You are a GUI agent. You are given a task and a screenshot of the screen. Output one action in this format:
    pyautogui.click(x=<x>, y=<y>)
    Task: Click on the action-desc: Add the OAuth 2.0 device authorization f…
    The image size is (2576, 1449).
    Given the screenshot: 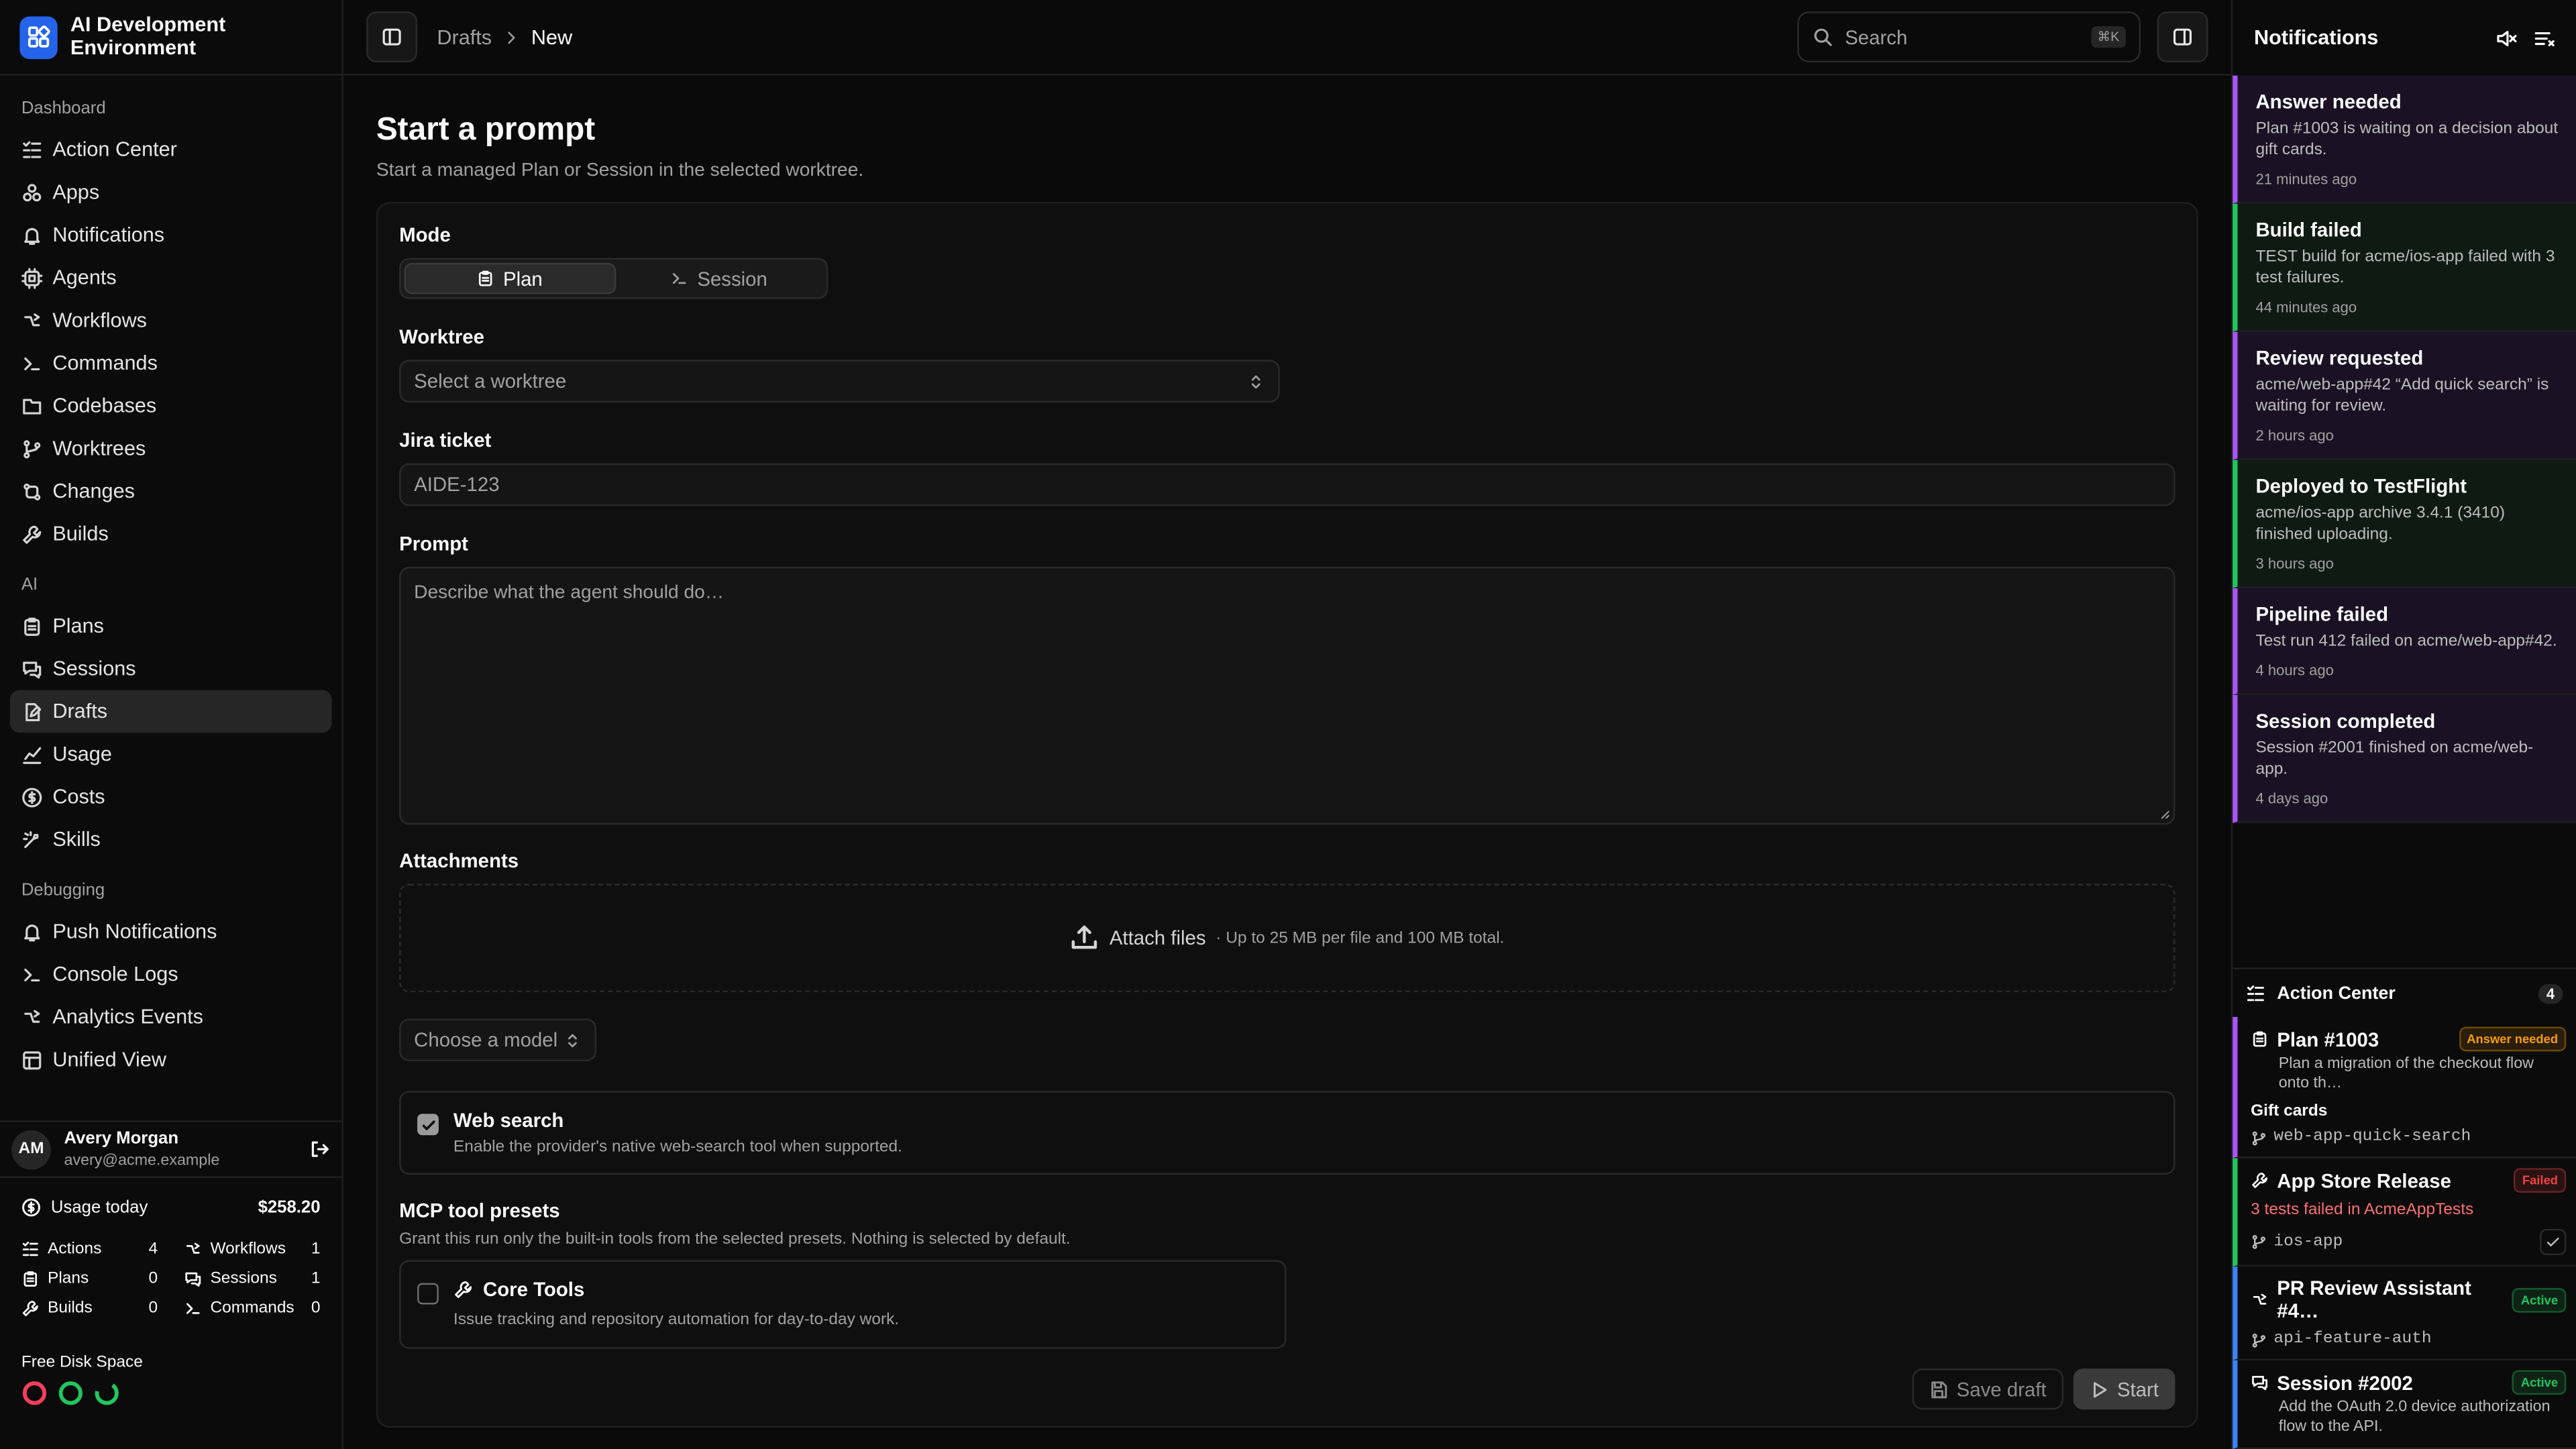 What is the action you would take?
    pyautogui.click(x=2414, y=1417)
    